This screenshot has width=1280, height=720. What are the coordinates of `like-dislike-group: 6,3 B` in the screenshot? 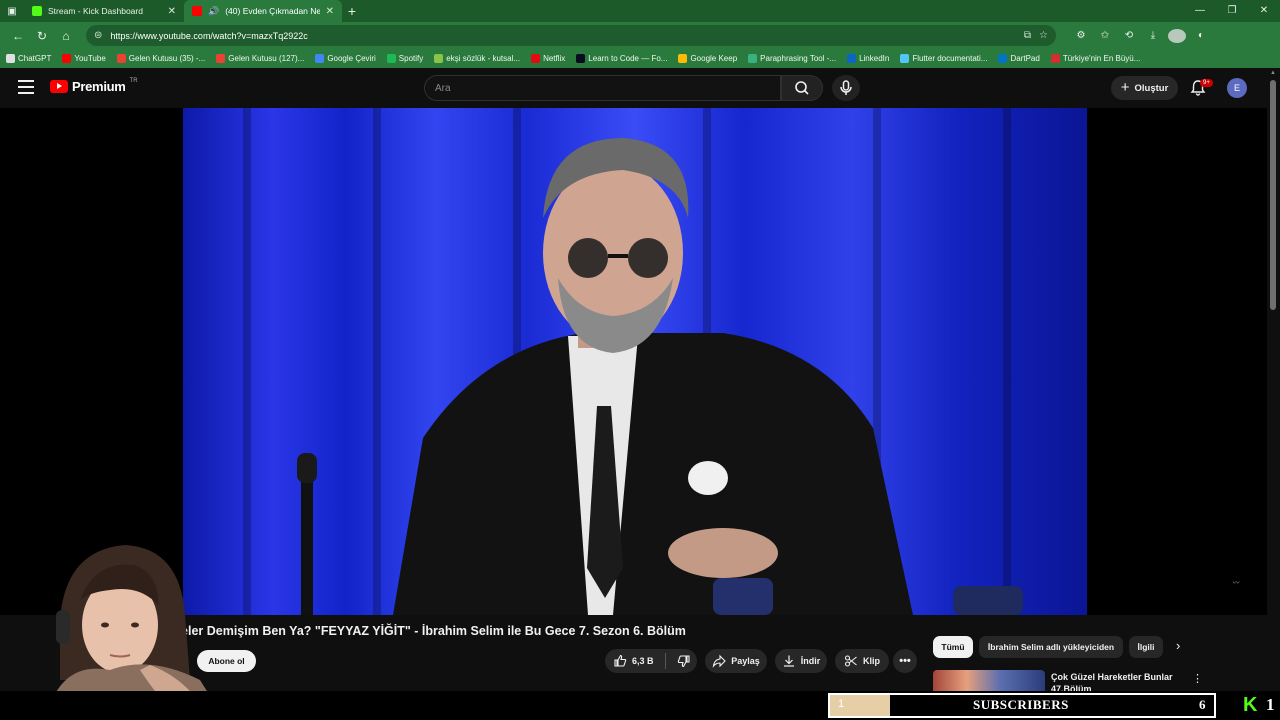 It's located at (651, 661).